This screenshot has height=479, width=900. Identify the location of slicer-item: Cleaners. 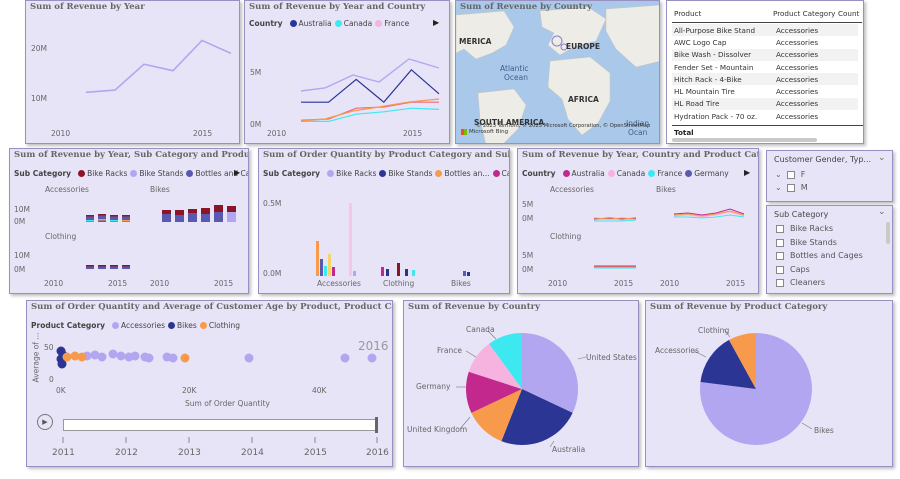
(800, 282).